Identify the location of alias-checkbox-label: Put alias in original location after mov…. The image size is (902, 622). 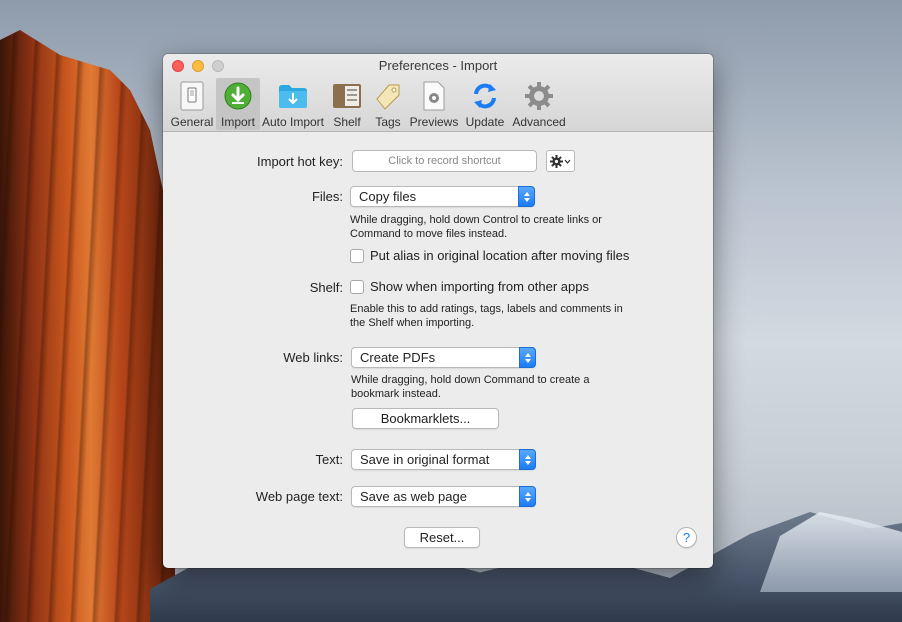
(500, 255).